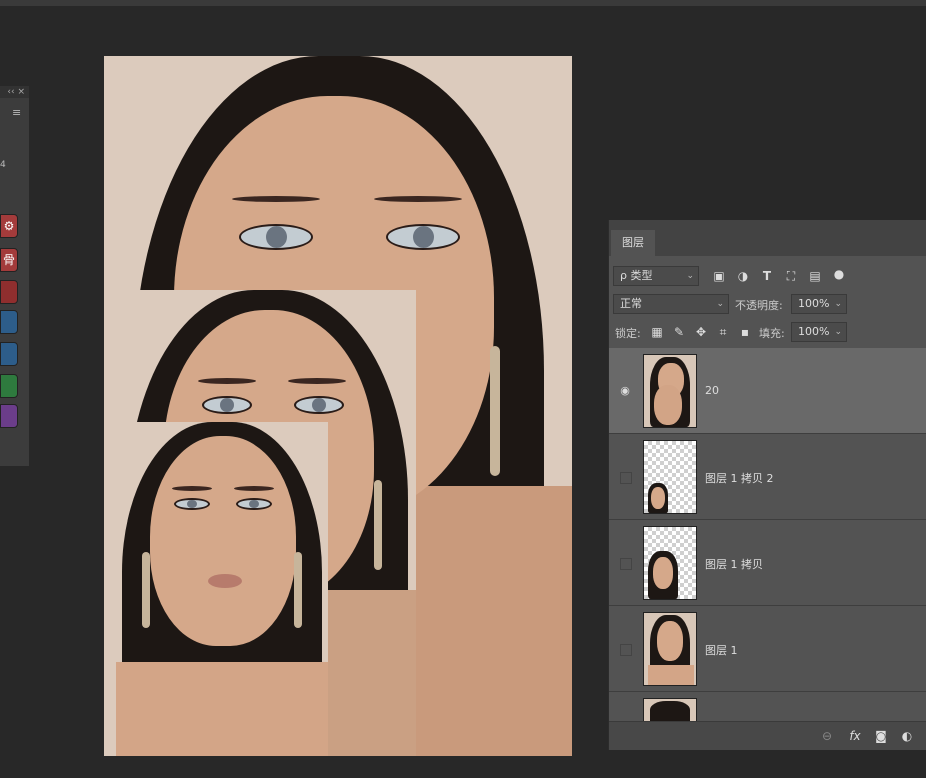 The width and height of the screenshot is (926, 778). I want to click on layer-row-copy-2: 图层 1 拷贝 2, so click(767, 477).